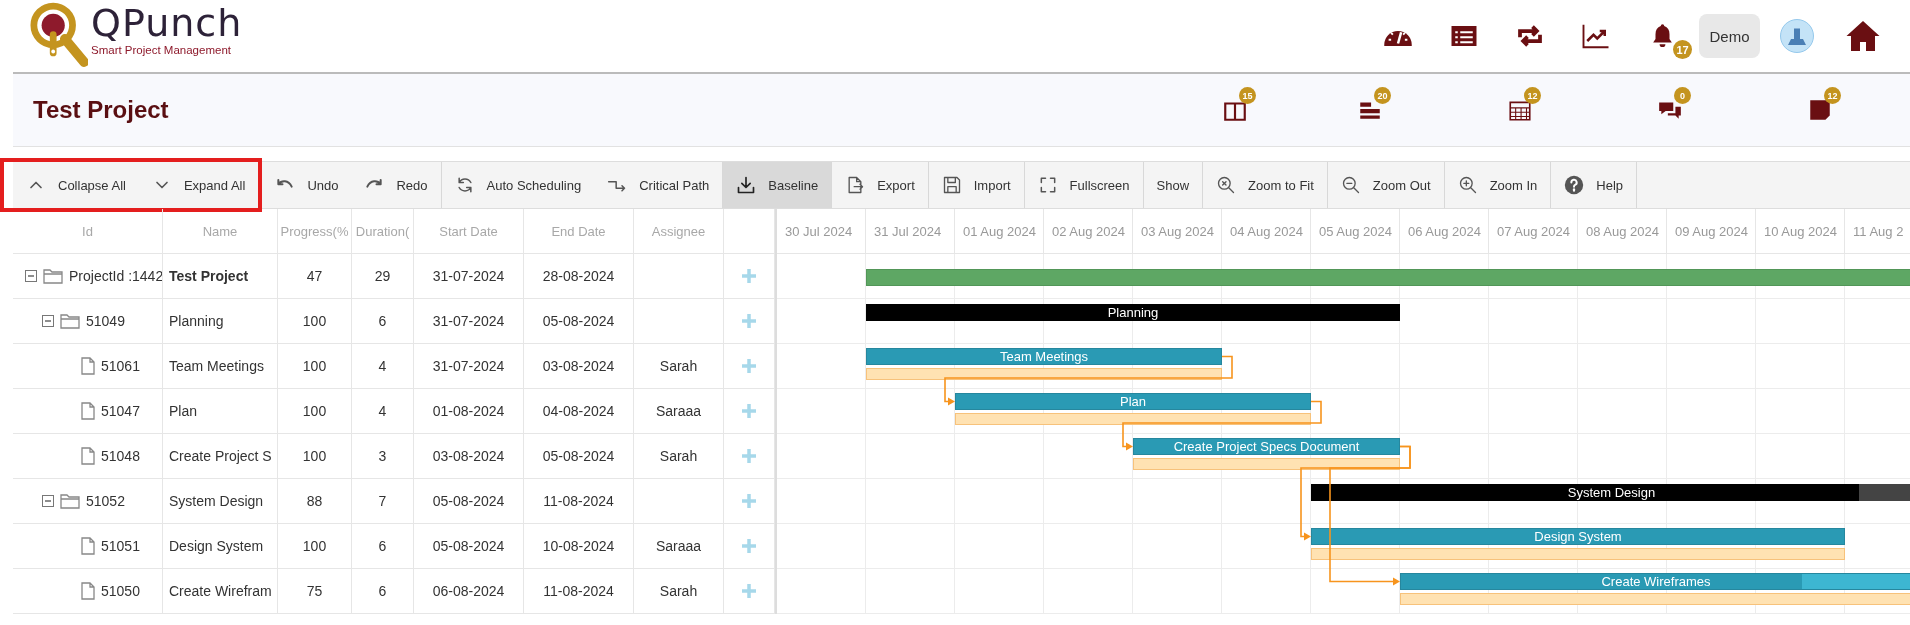  Describe the element at coordinates (383, 456) in the screenshot. I see `table-cell: 3` at that location.